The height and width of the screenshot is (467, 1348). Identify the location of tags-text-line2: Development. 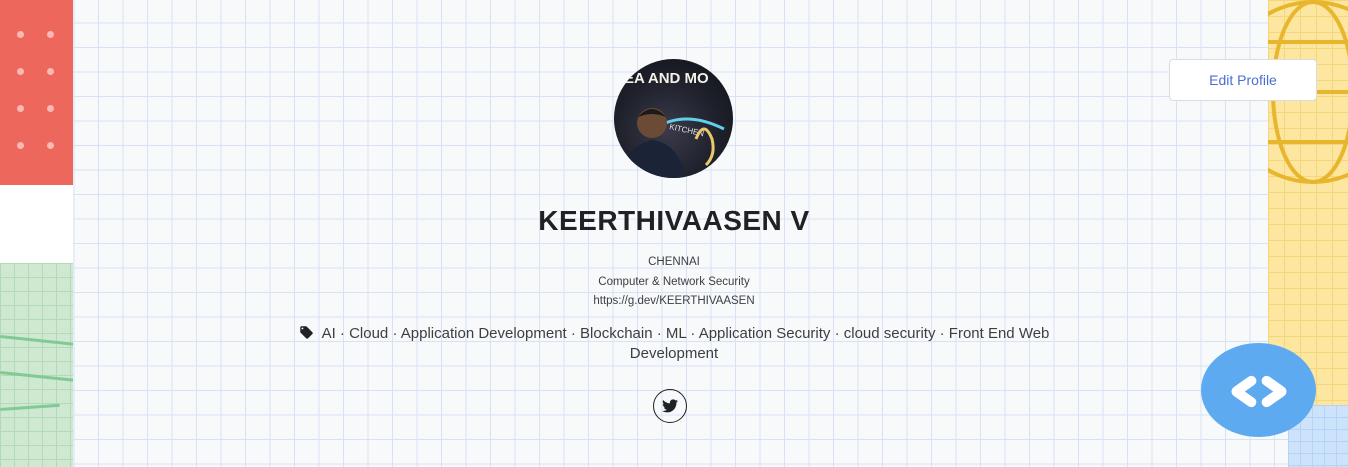
(674, 353).